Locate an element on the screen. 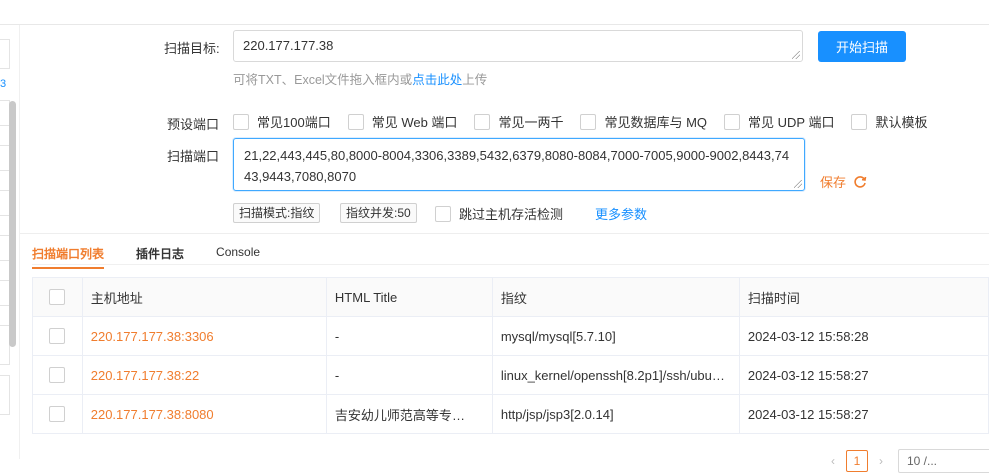  prev-page-icon: ‹ is located at coordinates (833, 461).